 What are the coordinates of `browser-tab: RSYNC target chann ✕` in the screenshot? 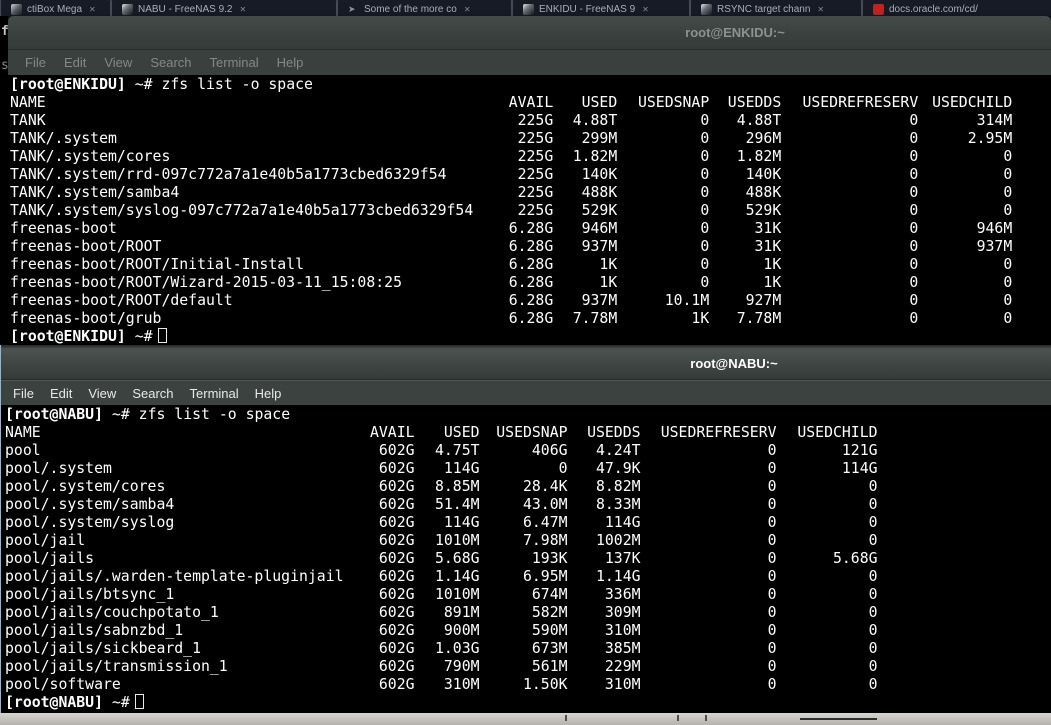 It's located at (776, 8).